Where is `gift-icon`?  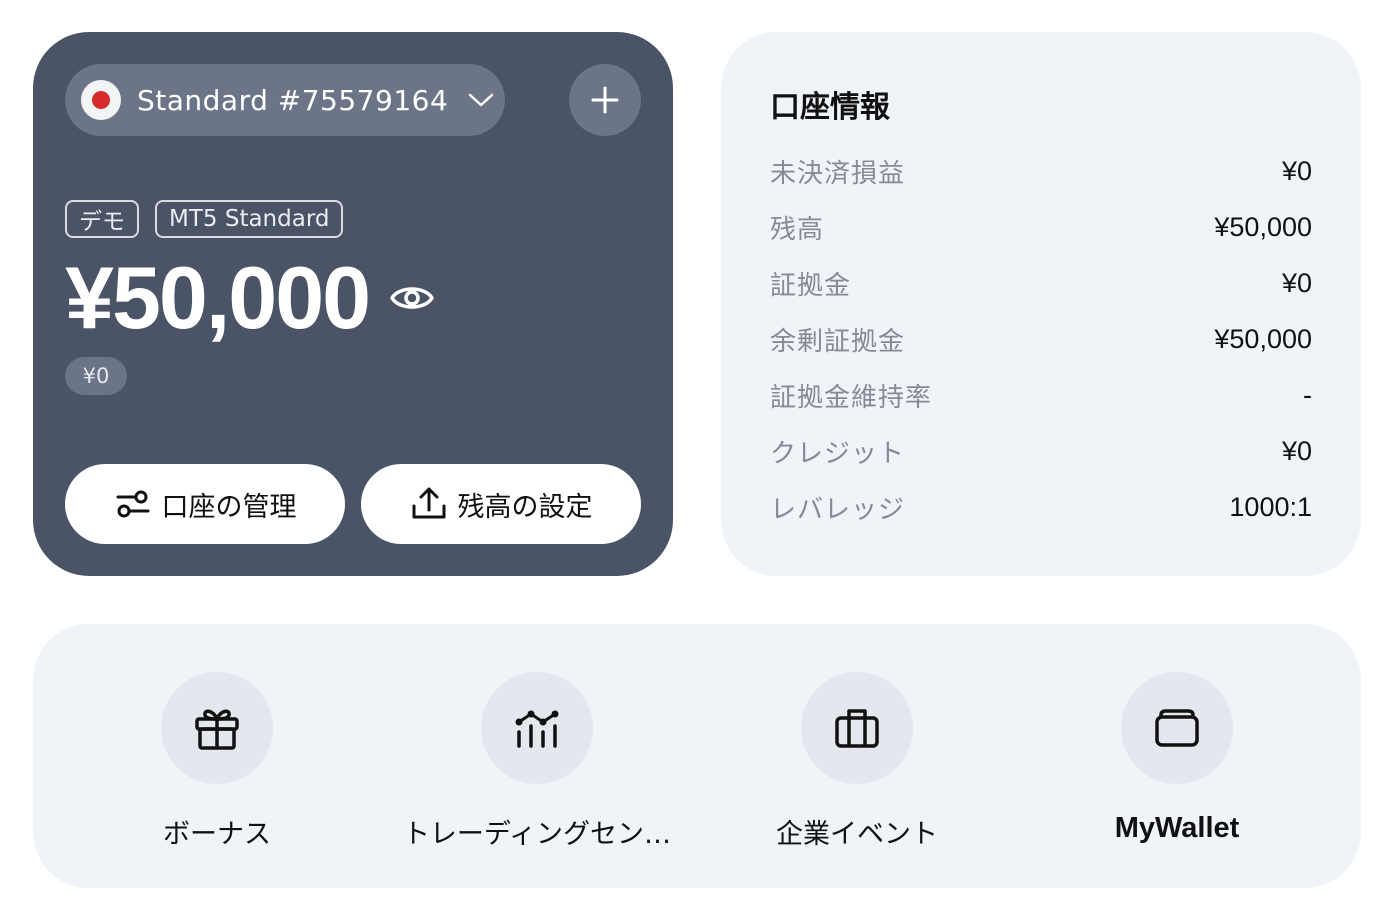
gift-icon is located at coordinates (217, 728).